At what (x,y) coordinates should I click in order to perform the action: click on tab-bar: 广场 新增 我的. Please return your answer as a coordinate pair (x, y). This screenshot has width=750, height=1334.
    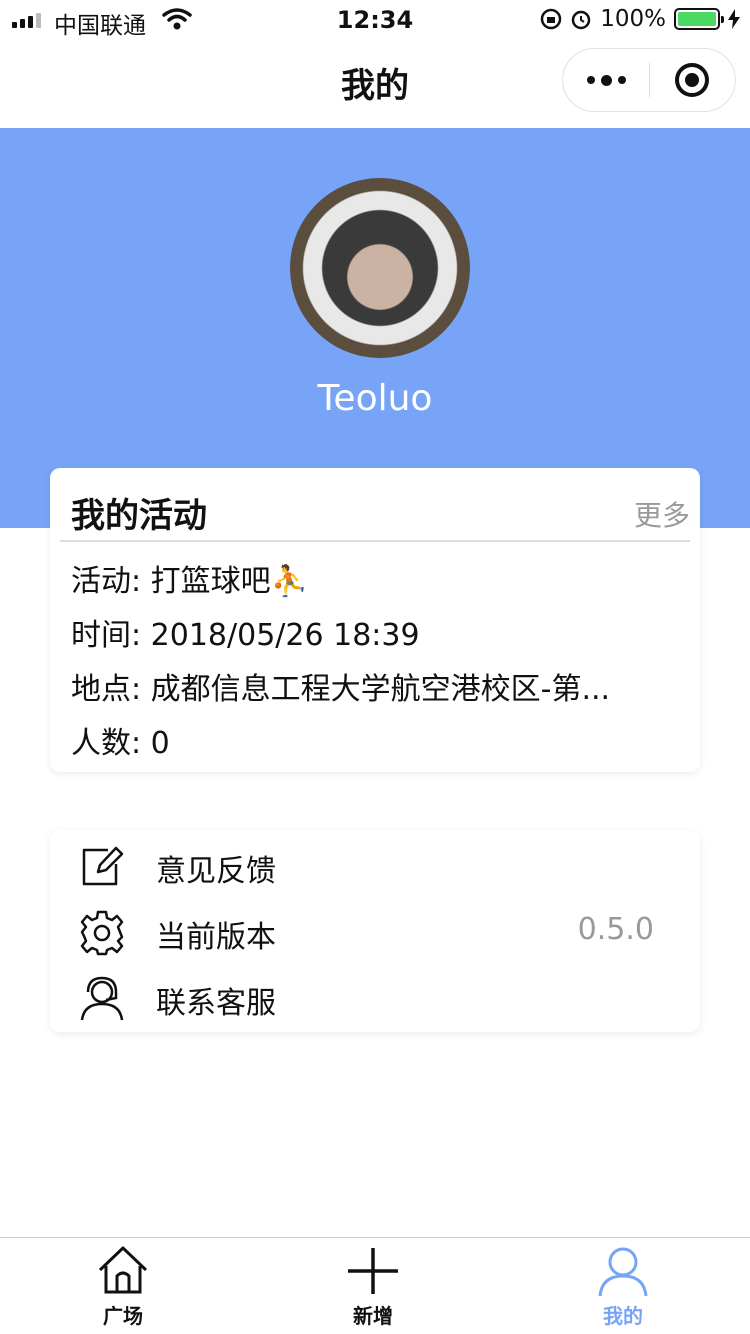
    Looking at the image, I should click on (375, 1285).